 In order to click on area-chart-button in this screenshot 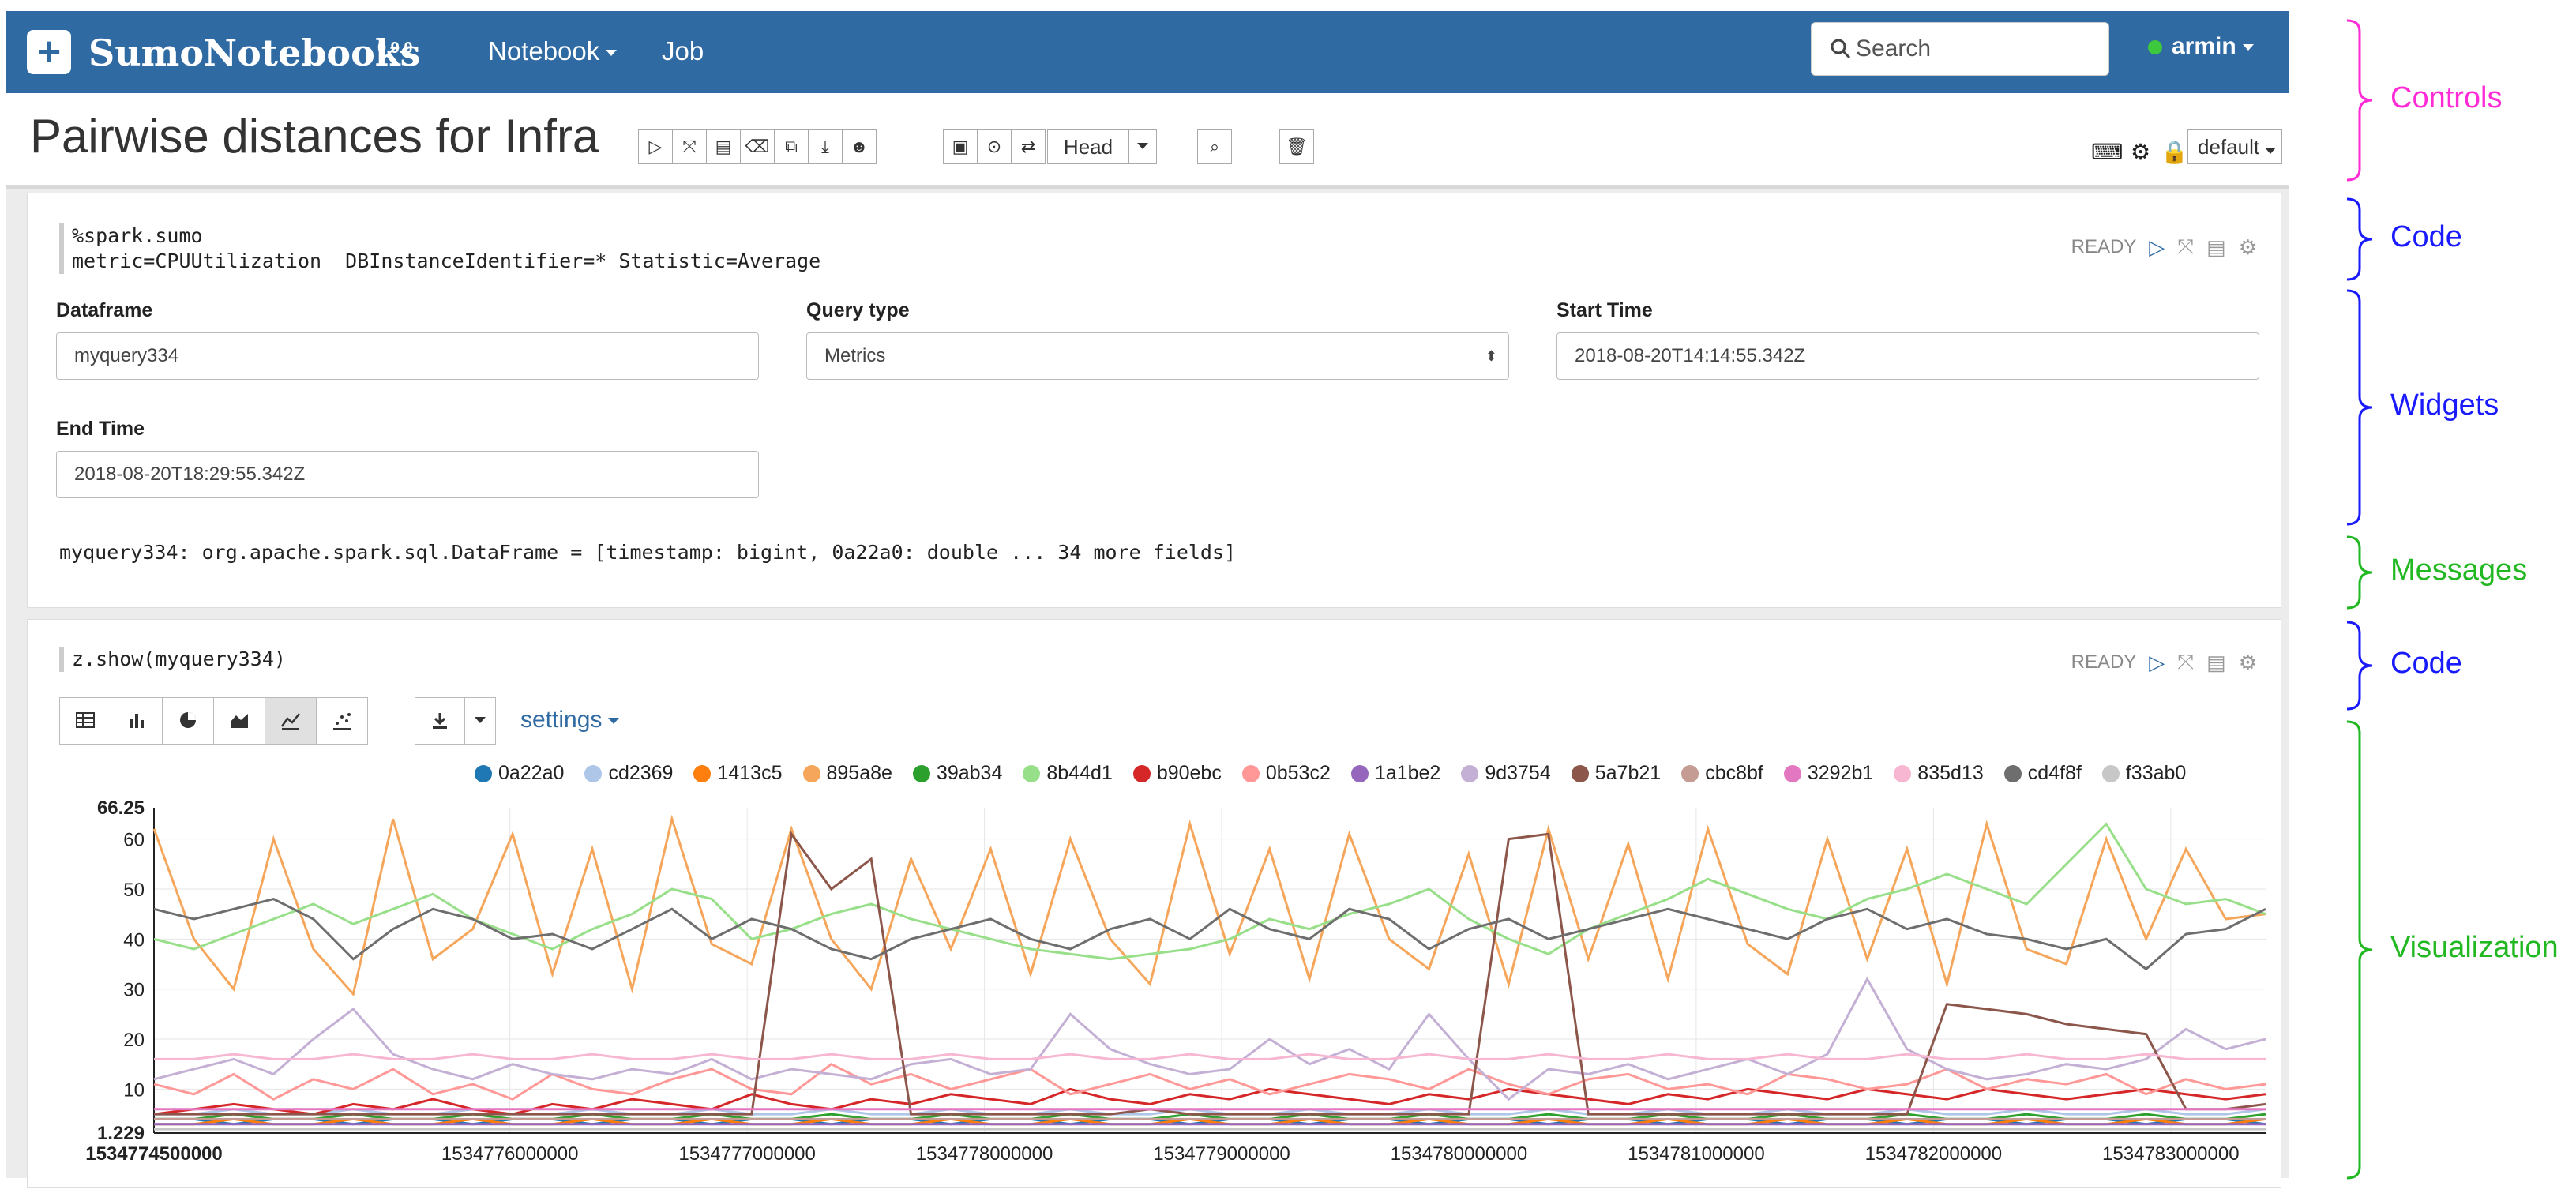, I will do `click(239, 721)`.